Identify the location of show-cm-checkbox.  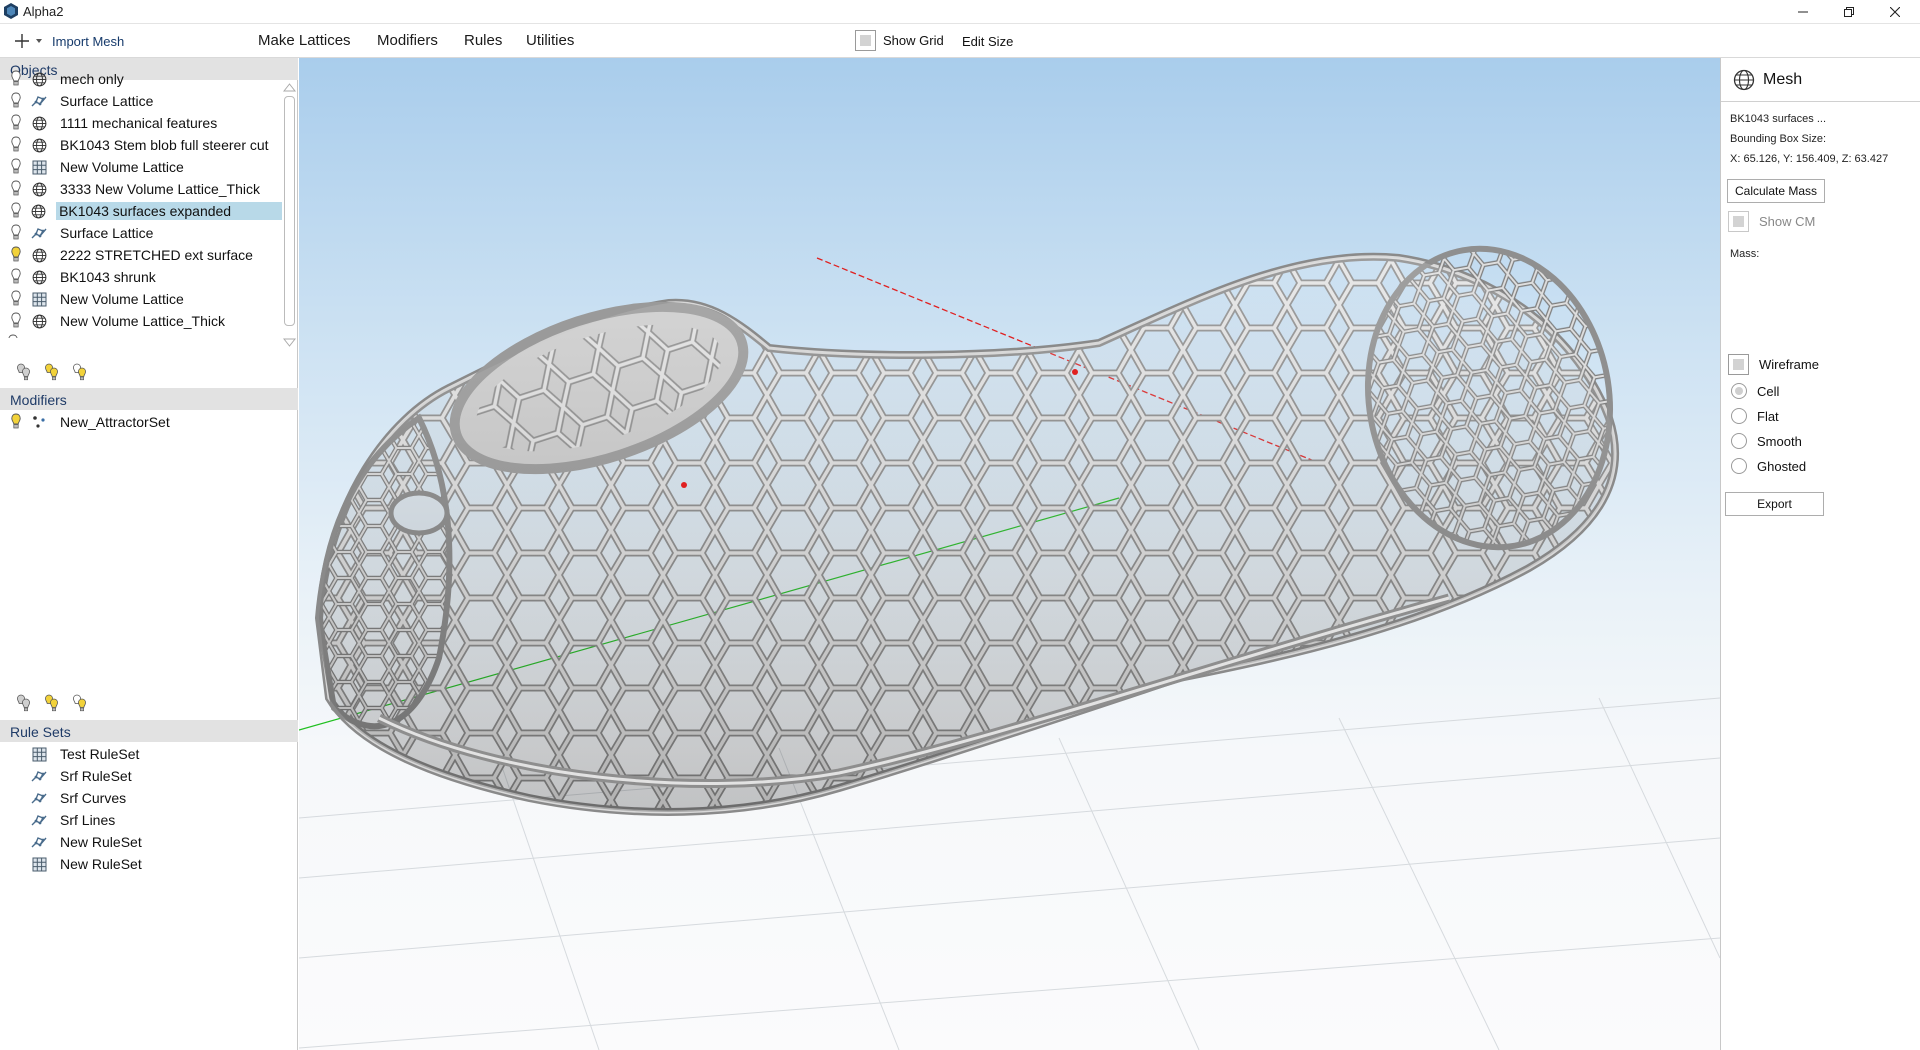
(1738, 221).